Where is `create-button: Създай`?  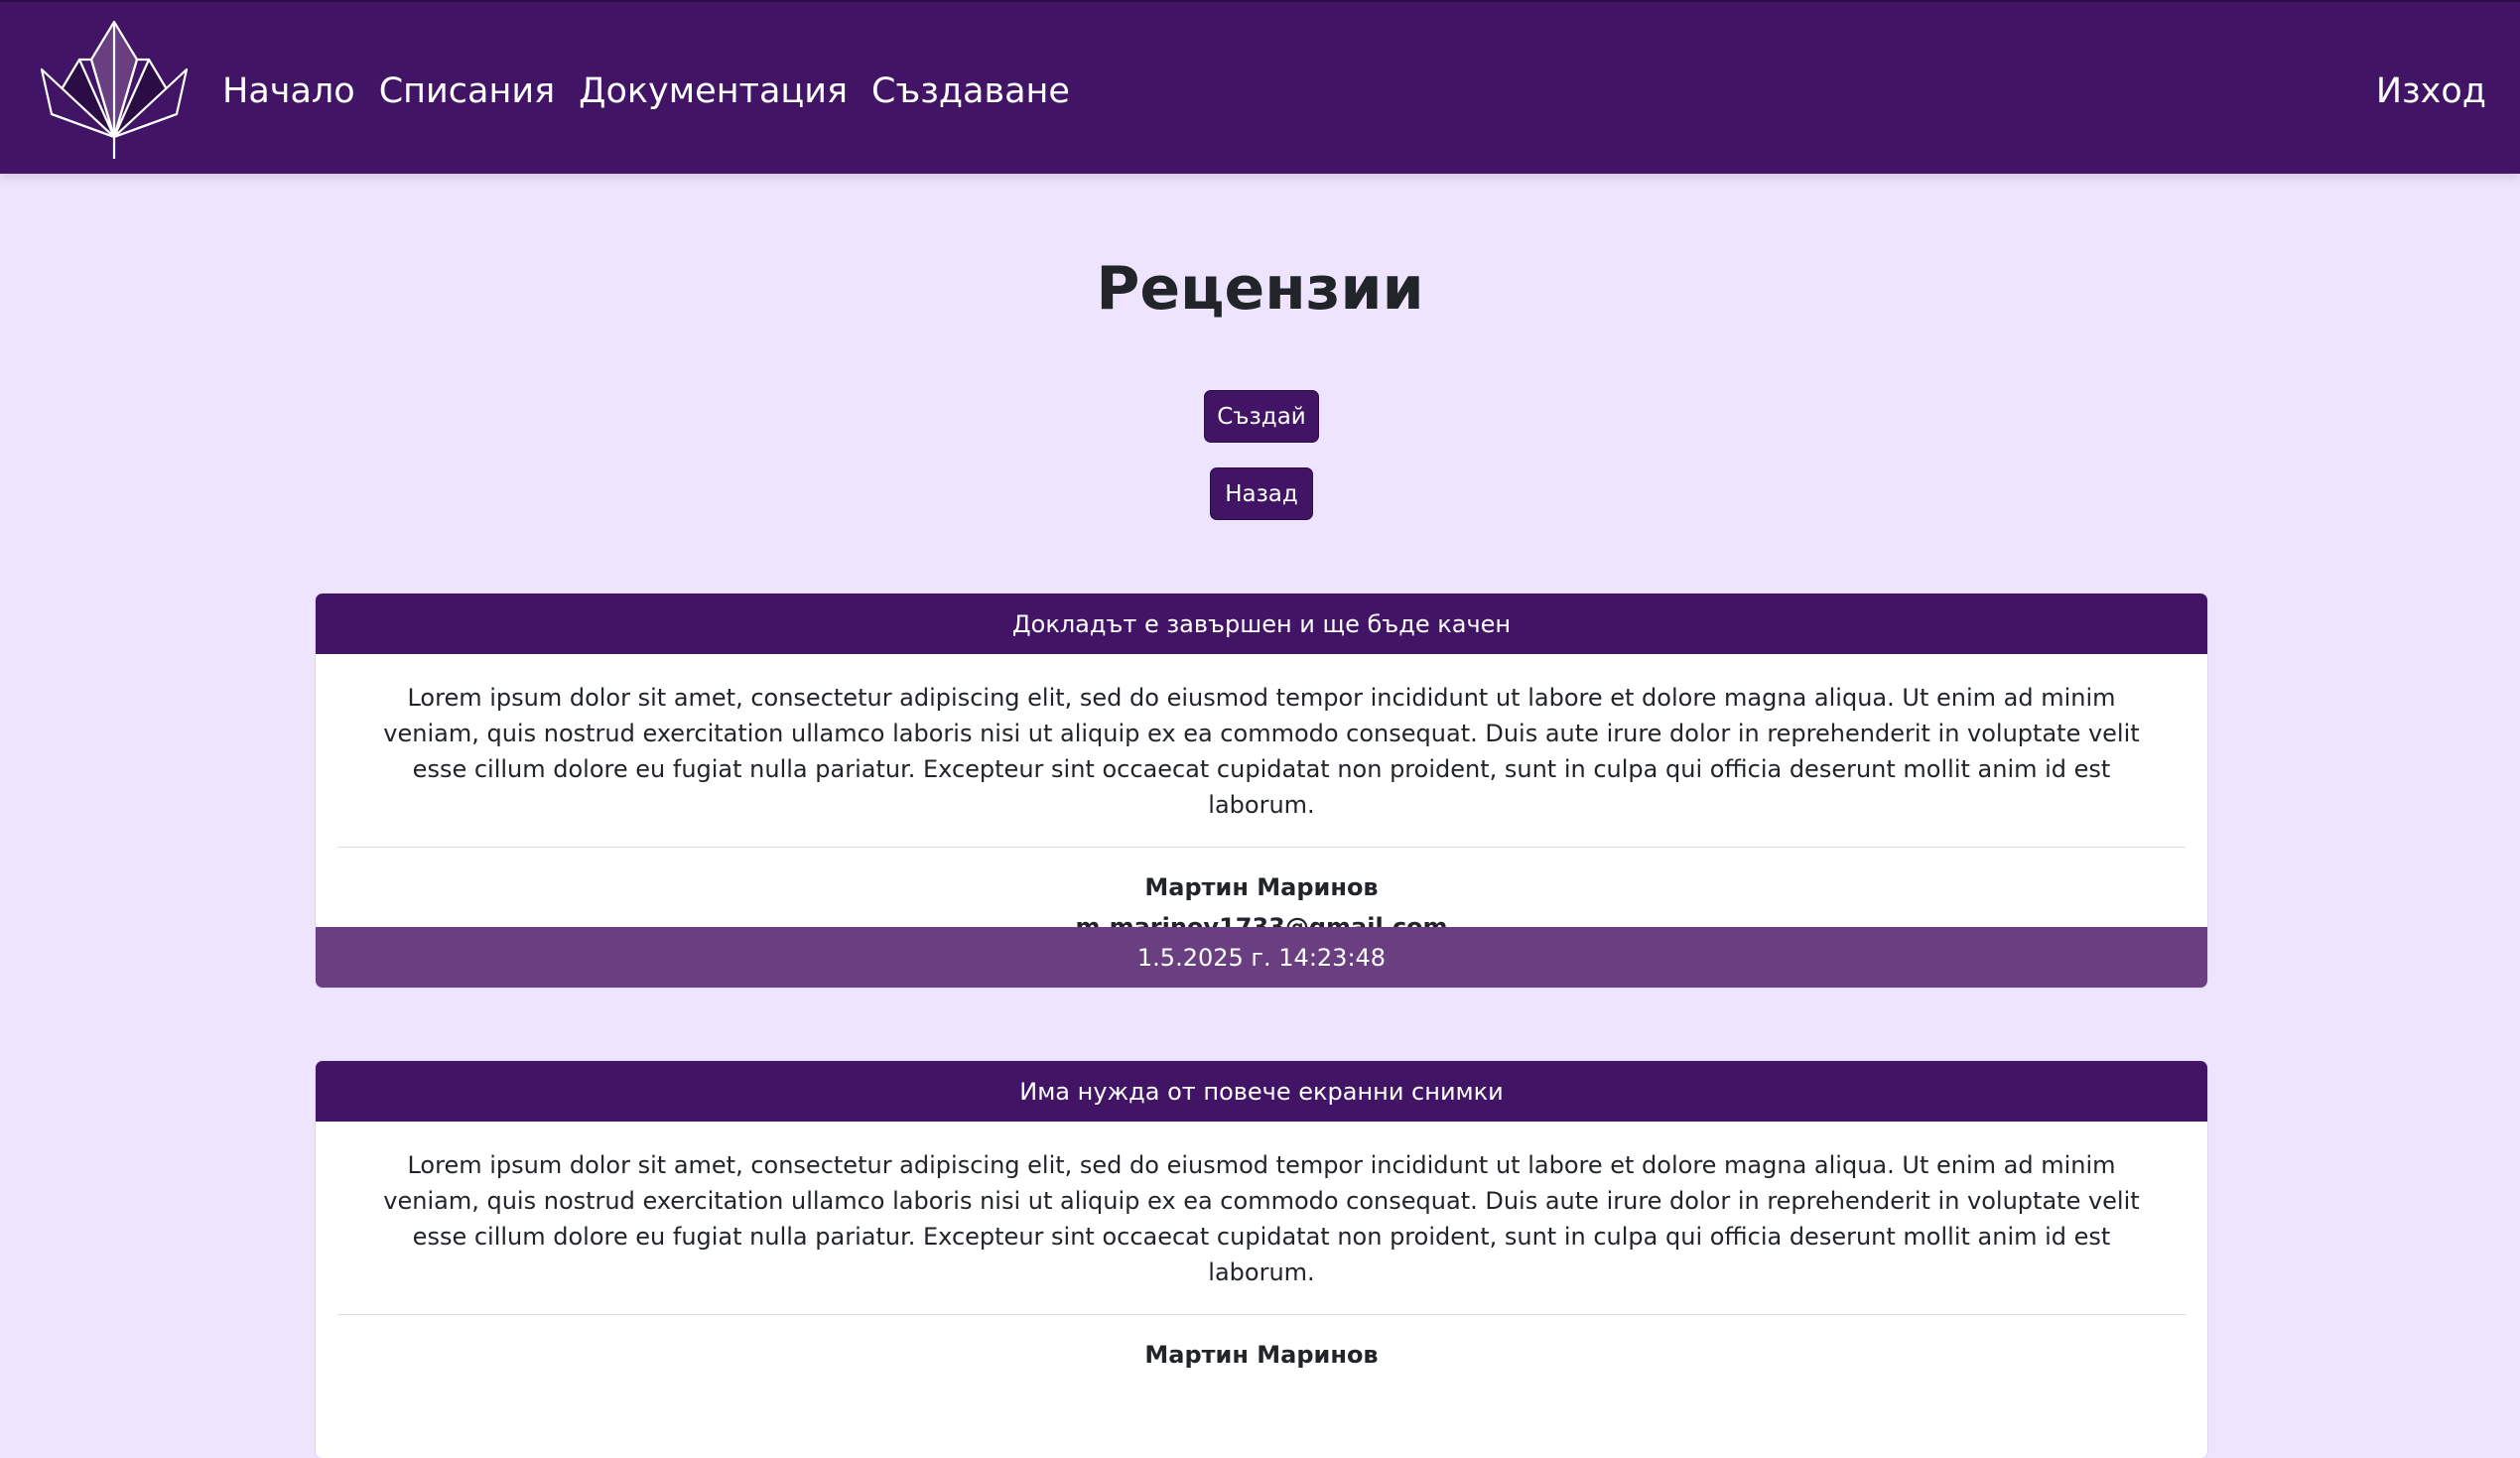 create-button: Създай is located at coordinates (1261, 416).